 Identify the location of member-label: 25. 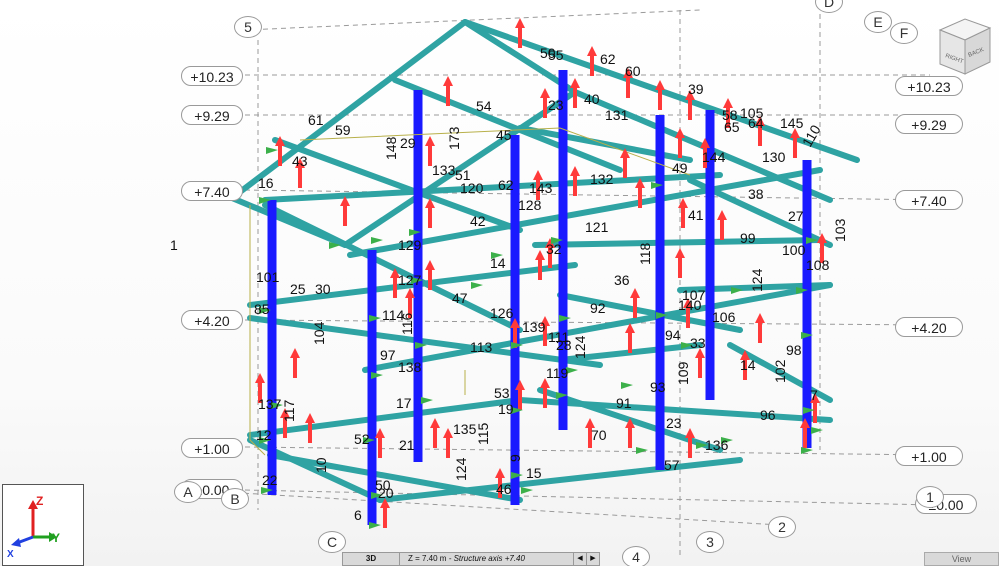
(298, 289).